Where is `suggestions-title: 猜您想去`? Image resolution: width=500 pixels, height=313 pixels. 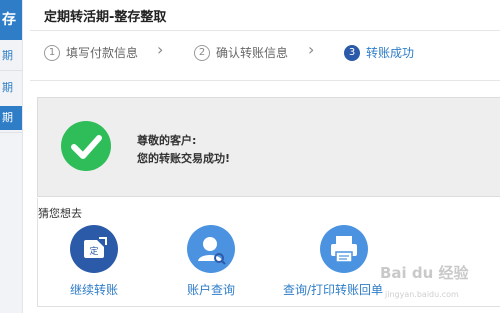 suggestions-title: 猜您想去 is located at coordinates (60, 213).